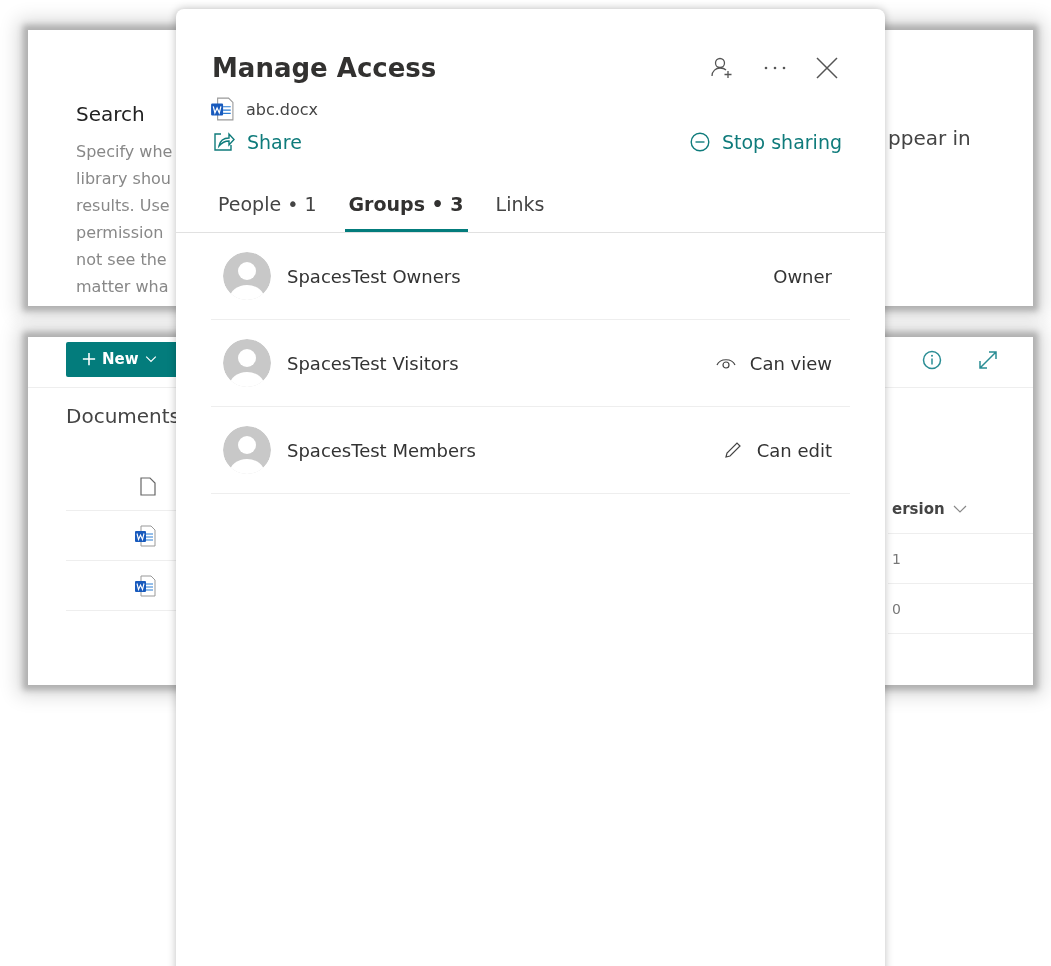  Describe the element at coordinates (282, 109) in the screenshot. I see `file-name: abc.docx` at that location.